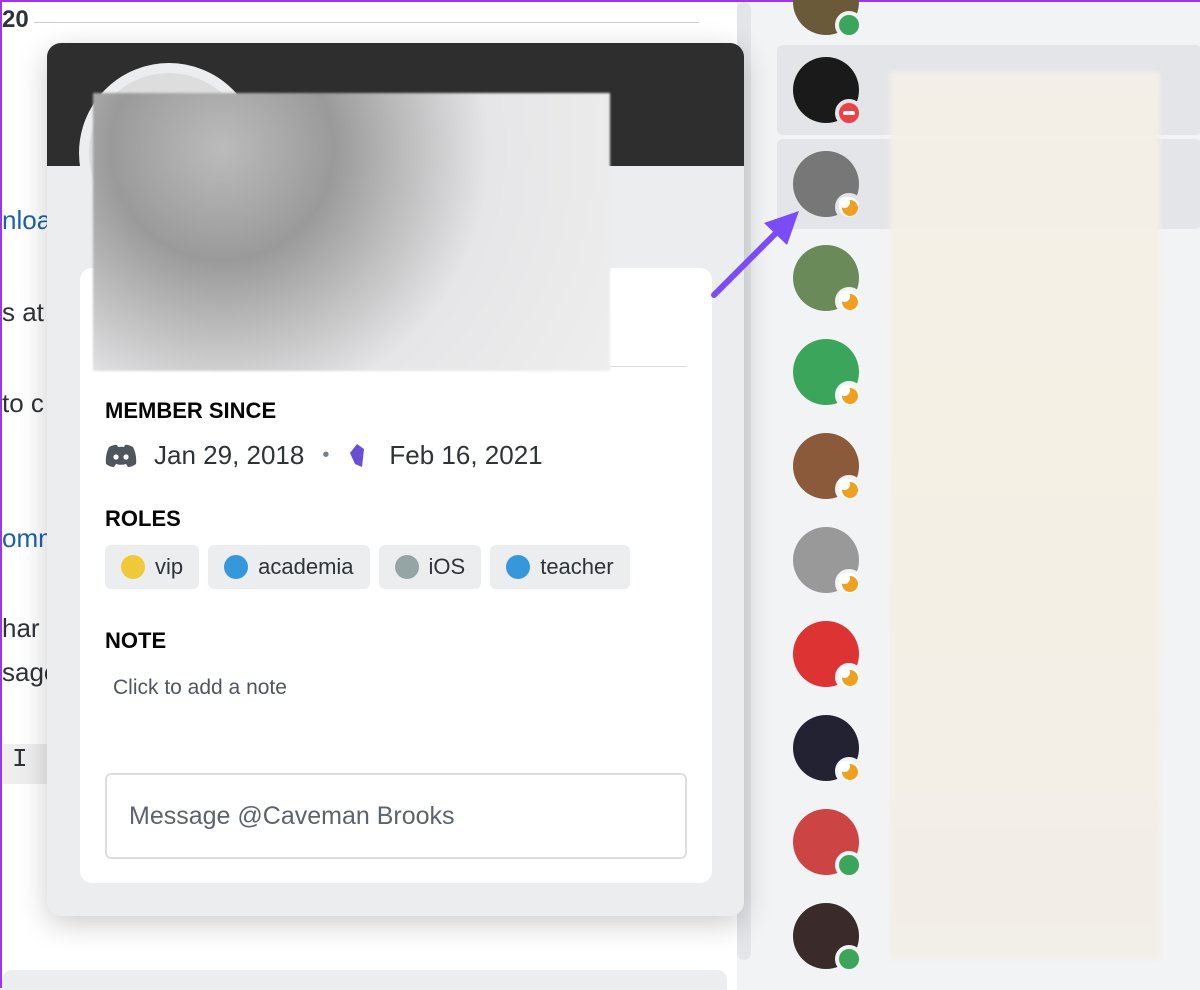  Describe the element at coordinates (24, 764) in the screenshot. I see `code-fragment: I` at that location.